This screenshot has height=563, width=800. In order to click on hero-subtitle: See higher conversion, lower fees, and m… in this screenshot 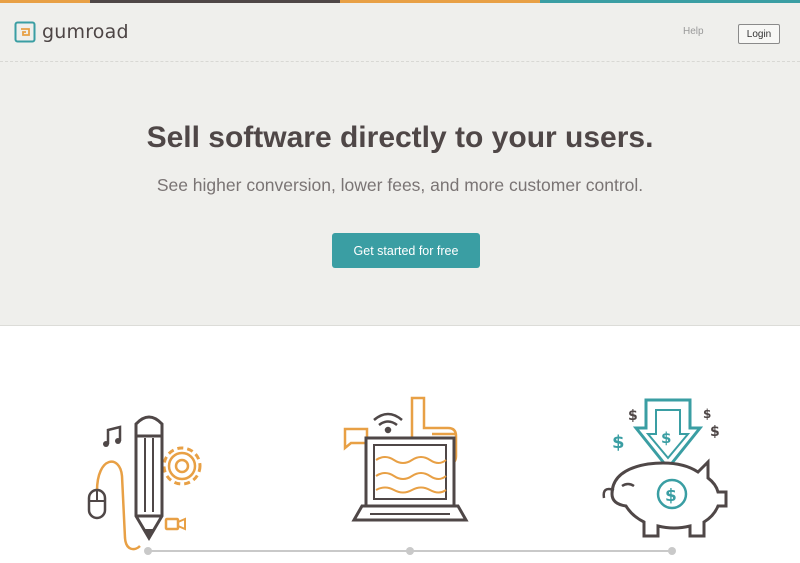, I will do `click(400, 185)`.